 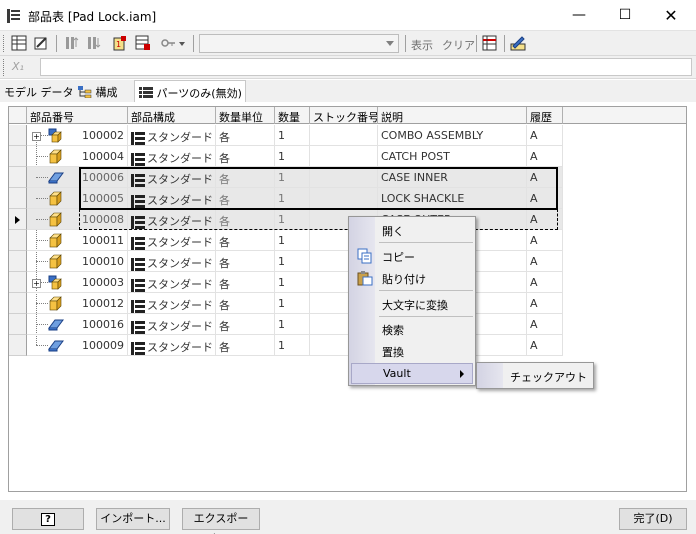 I want to click on close-button: ✕, so click(x=671, y=15).